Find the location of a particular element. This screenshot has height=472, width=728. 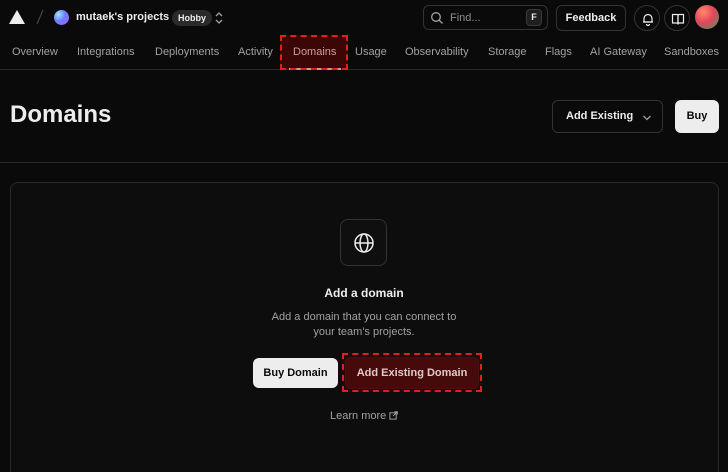

buy-button: Buy is located at coordinates (697, 116).